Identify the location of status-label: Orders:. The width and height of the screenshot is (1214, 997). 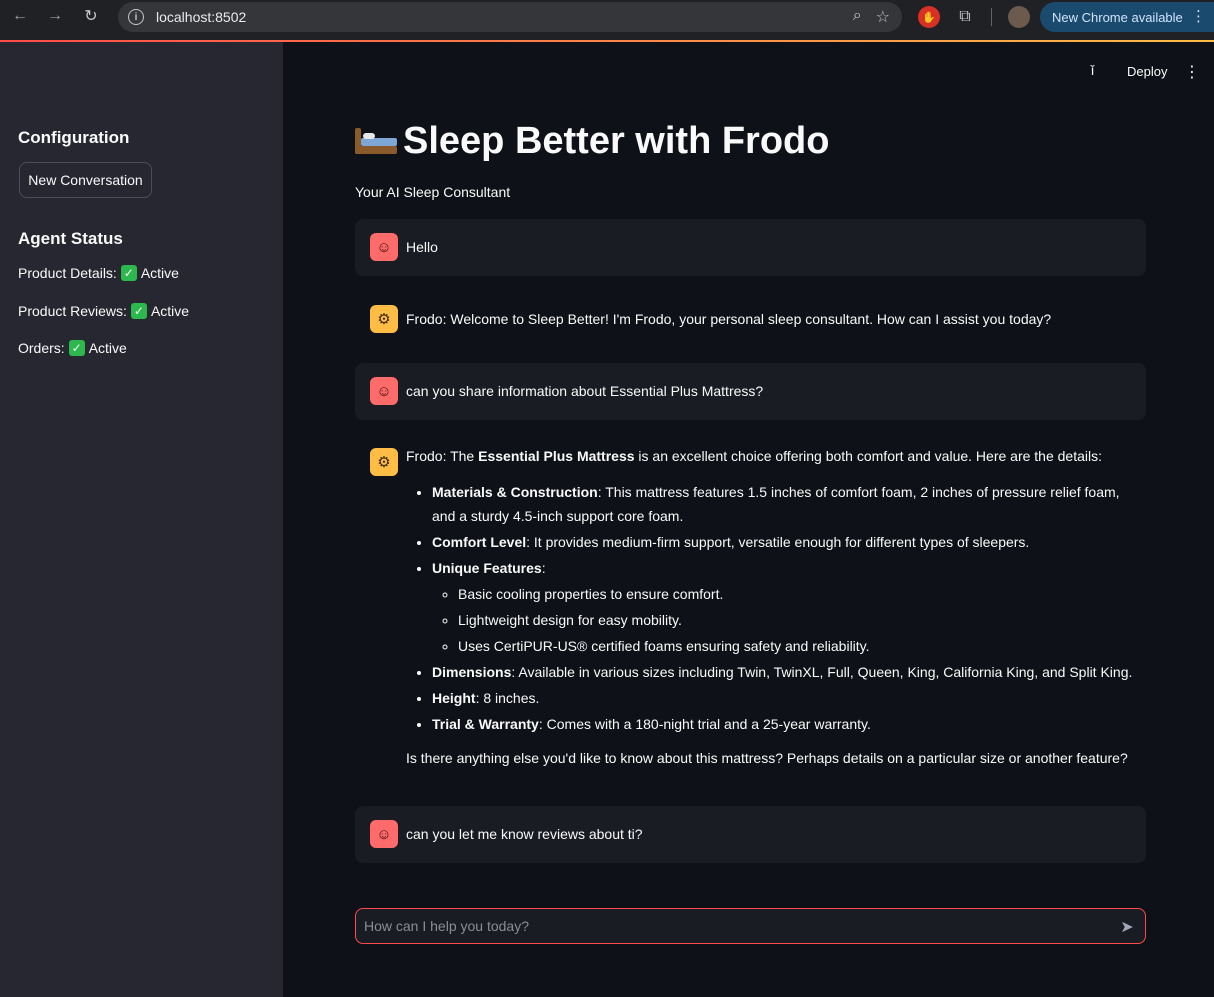
(41, 348).